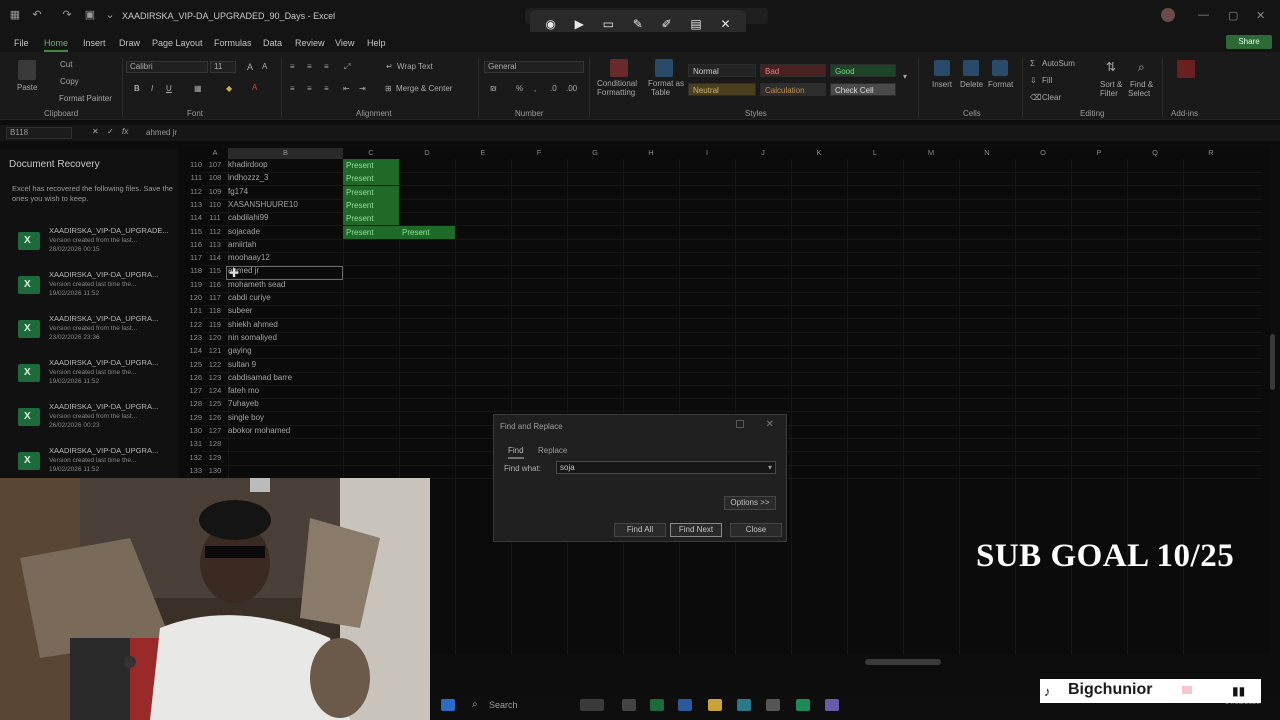 The width and height of the screenshot is (1280, 720). What do you see at coordinates (110, 131) in the screenshot?
I see `enter-formula-icon: ✓` at bounding box center [110, 131].